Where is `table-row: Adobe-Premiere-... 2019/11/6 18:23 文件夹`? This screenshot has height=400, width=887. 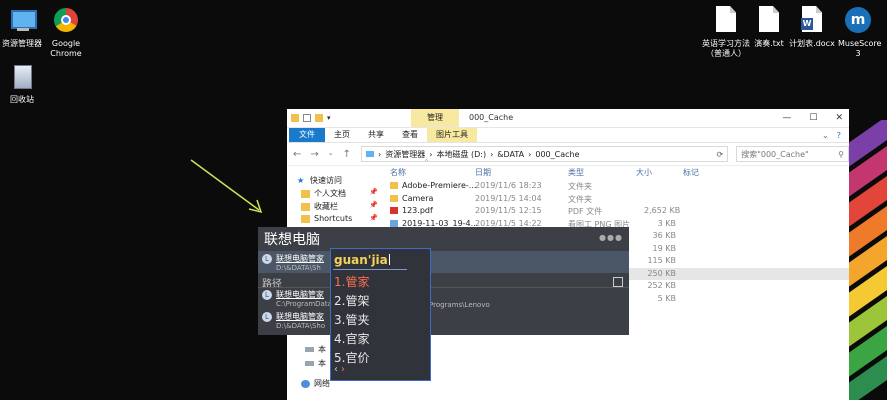
table-row: Adobe-Premiere-... 2019/11/6 18:23 文件夹 is located at coordinates (615, 186).